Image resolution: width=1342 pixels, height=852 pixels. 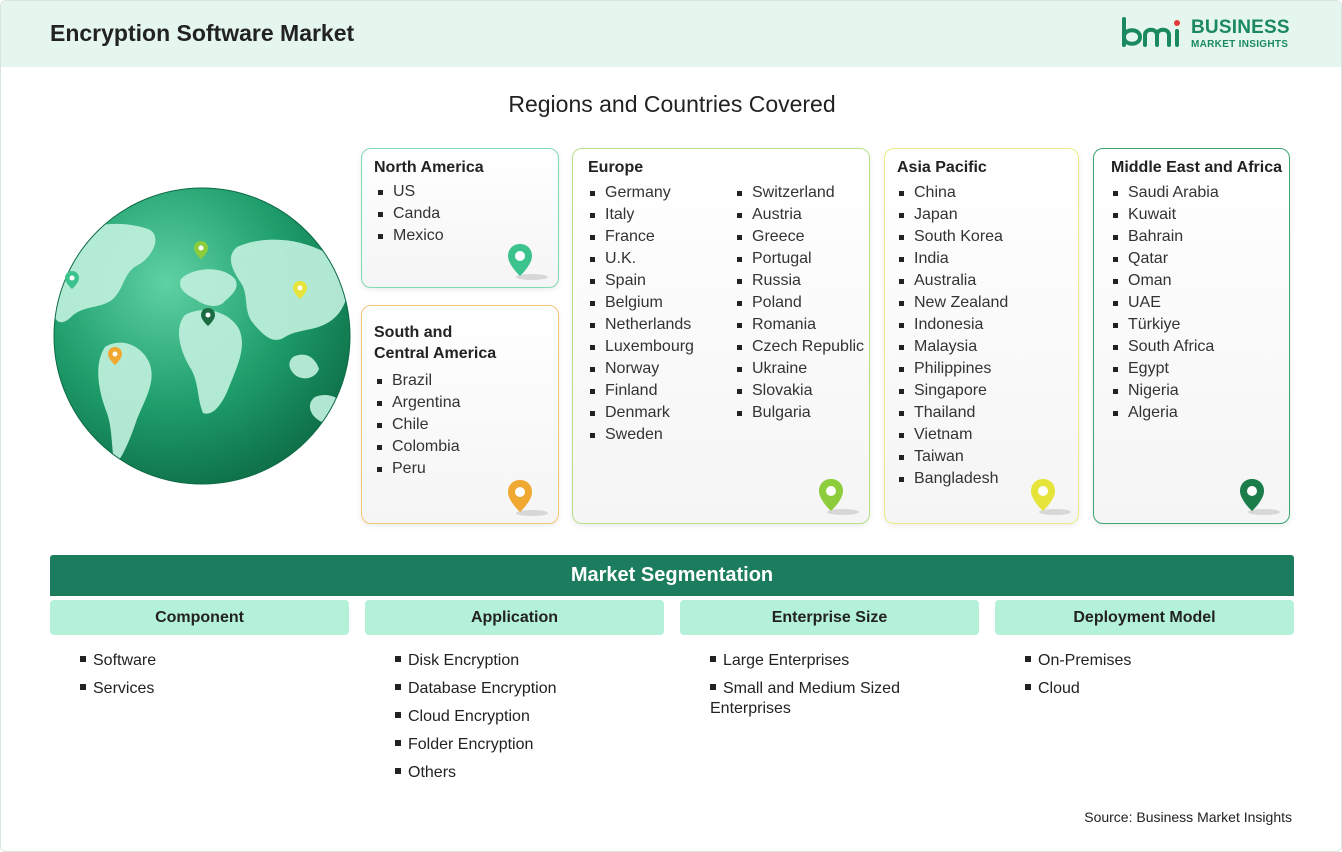 I want to click on region-card-north-america: North America US Canda Mexico, so click(x=460, y=218).